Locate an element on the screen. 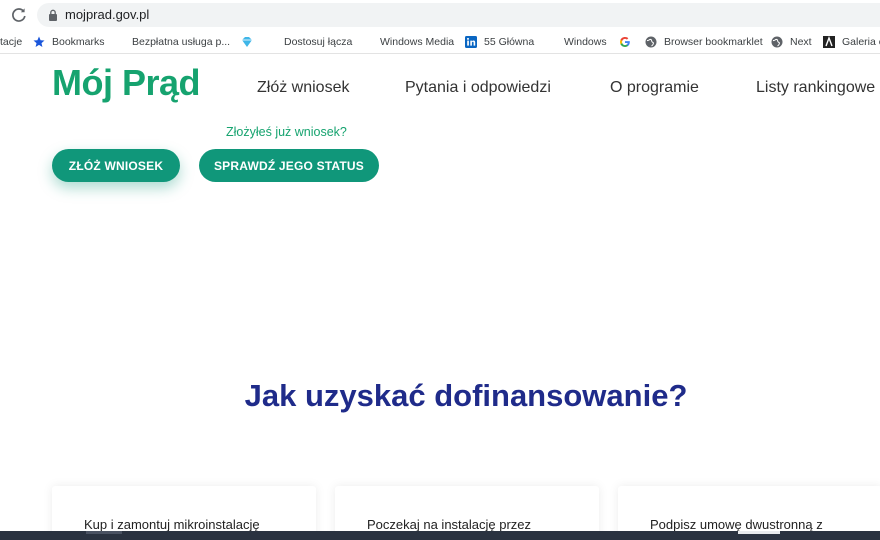 Image resolution: width=880 pixels, height=540 pixels. star-icon is located at coordinates (39, 41).